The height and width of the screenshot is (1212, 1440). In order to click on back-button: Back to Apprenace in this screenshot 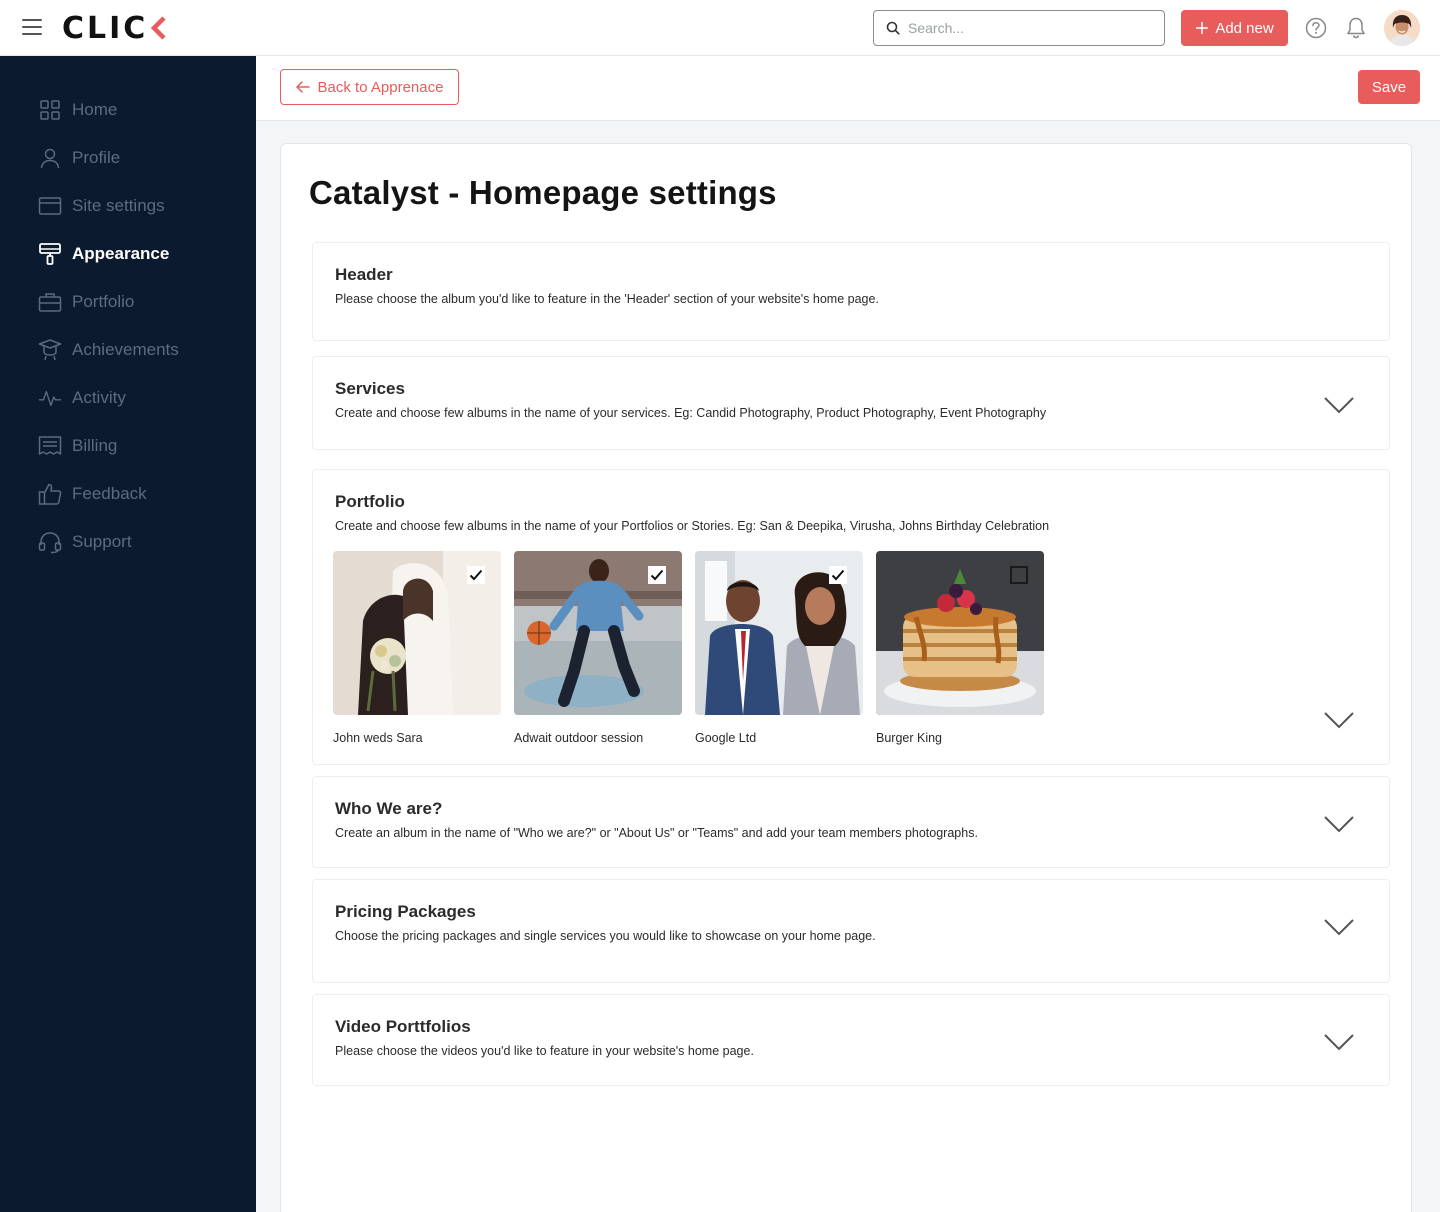, I will do `click(369, 87)`.